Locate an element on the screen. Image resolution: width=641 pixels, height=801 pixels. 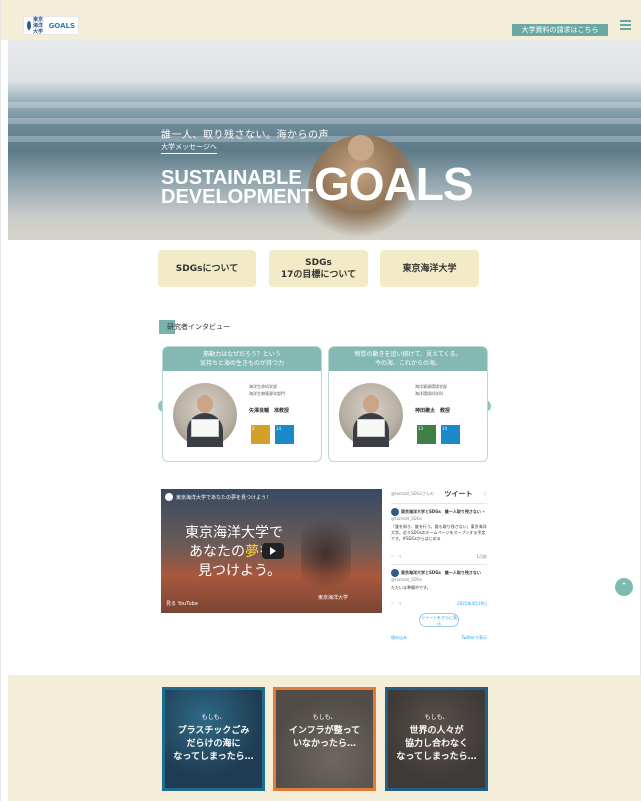
nav-university-button: 東京海洋大学 is located at coordinates (429, 268).